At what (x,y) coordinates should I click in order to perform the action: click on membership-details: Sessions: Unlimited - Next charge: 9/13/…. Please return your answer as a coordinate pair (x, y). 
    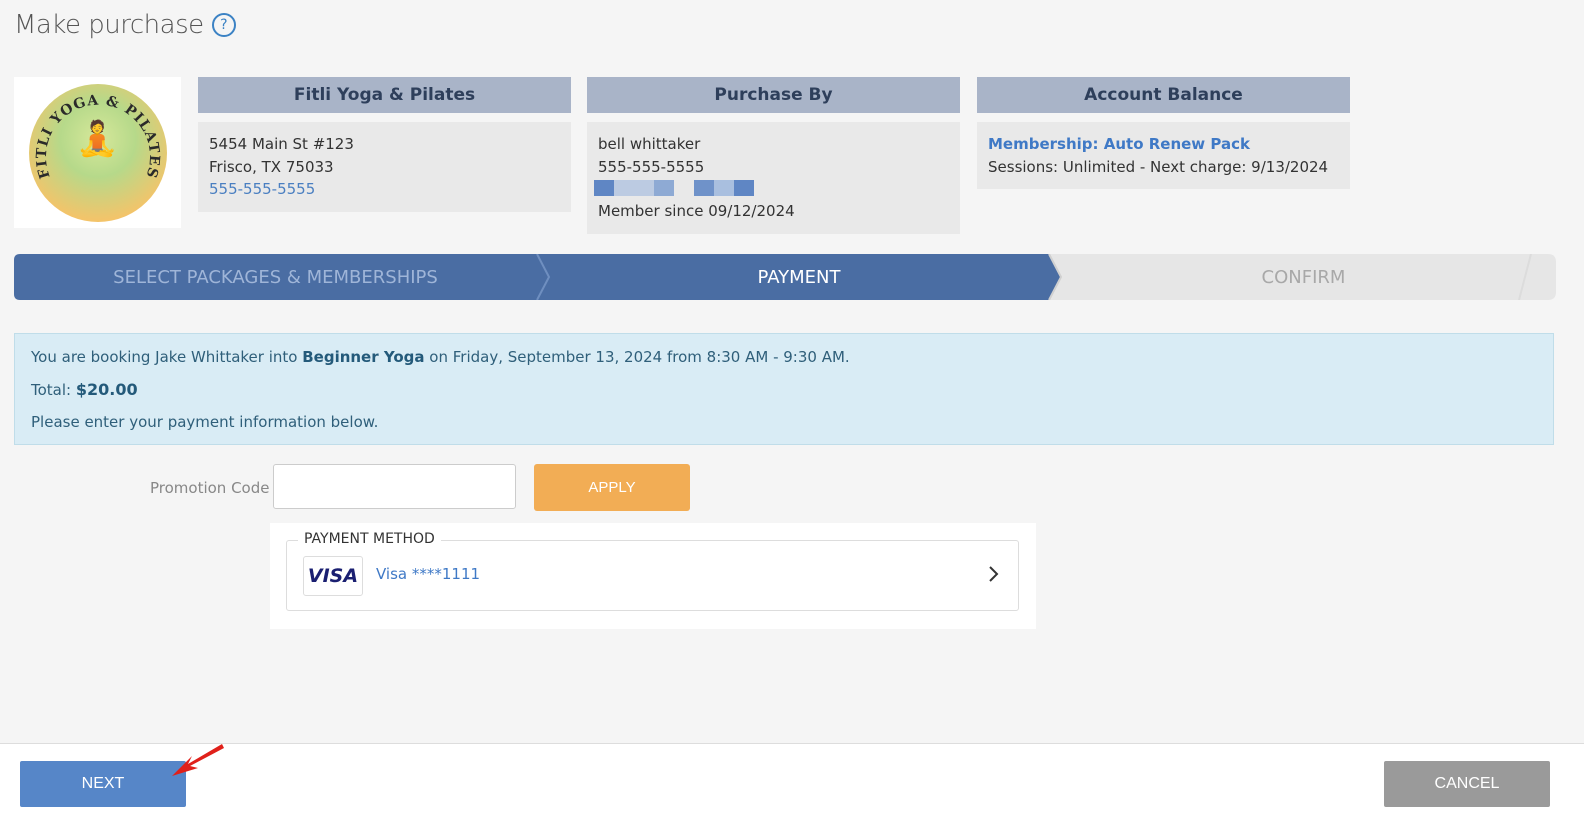
    Looking at the image, I should click on (1158, 166).